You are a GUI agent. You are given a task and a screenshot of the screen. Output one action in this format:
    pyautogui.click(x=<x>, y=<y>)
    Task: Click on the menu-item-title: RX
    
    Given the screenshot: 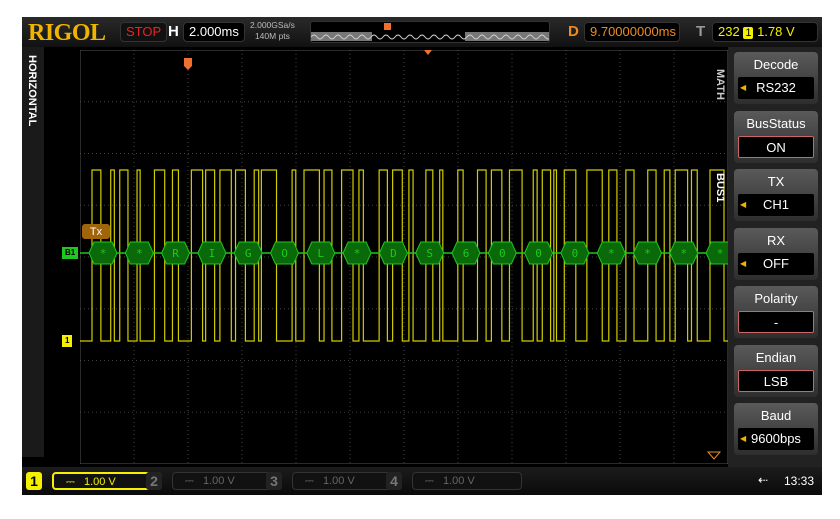 What is the action you would take?
    pyautogui.click(x=776, y=240)
    